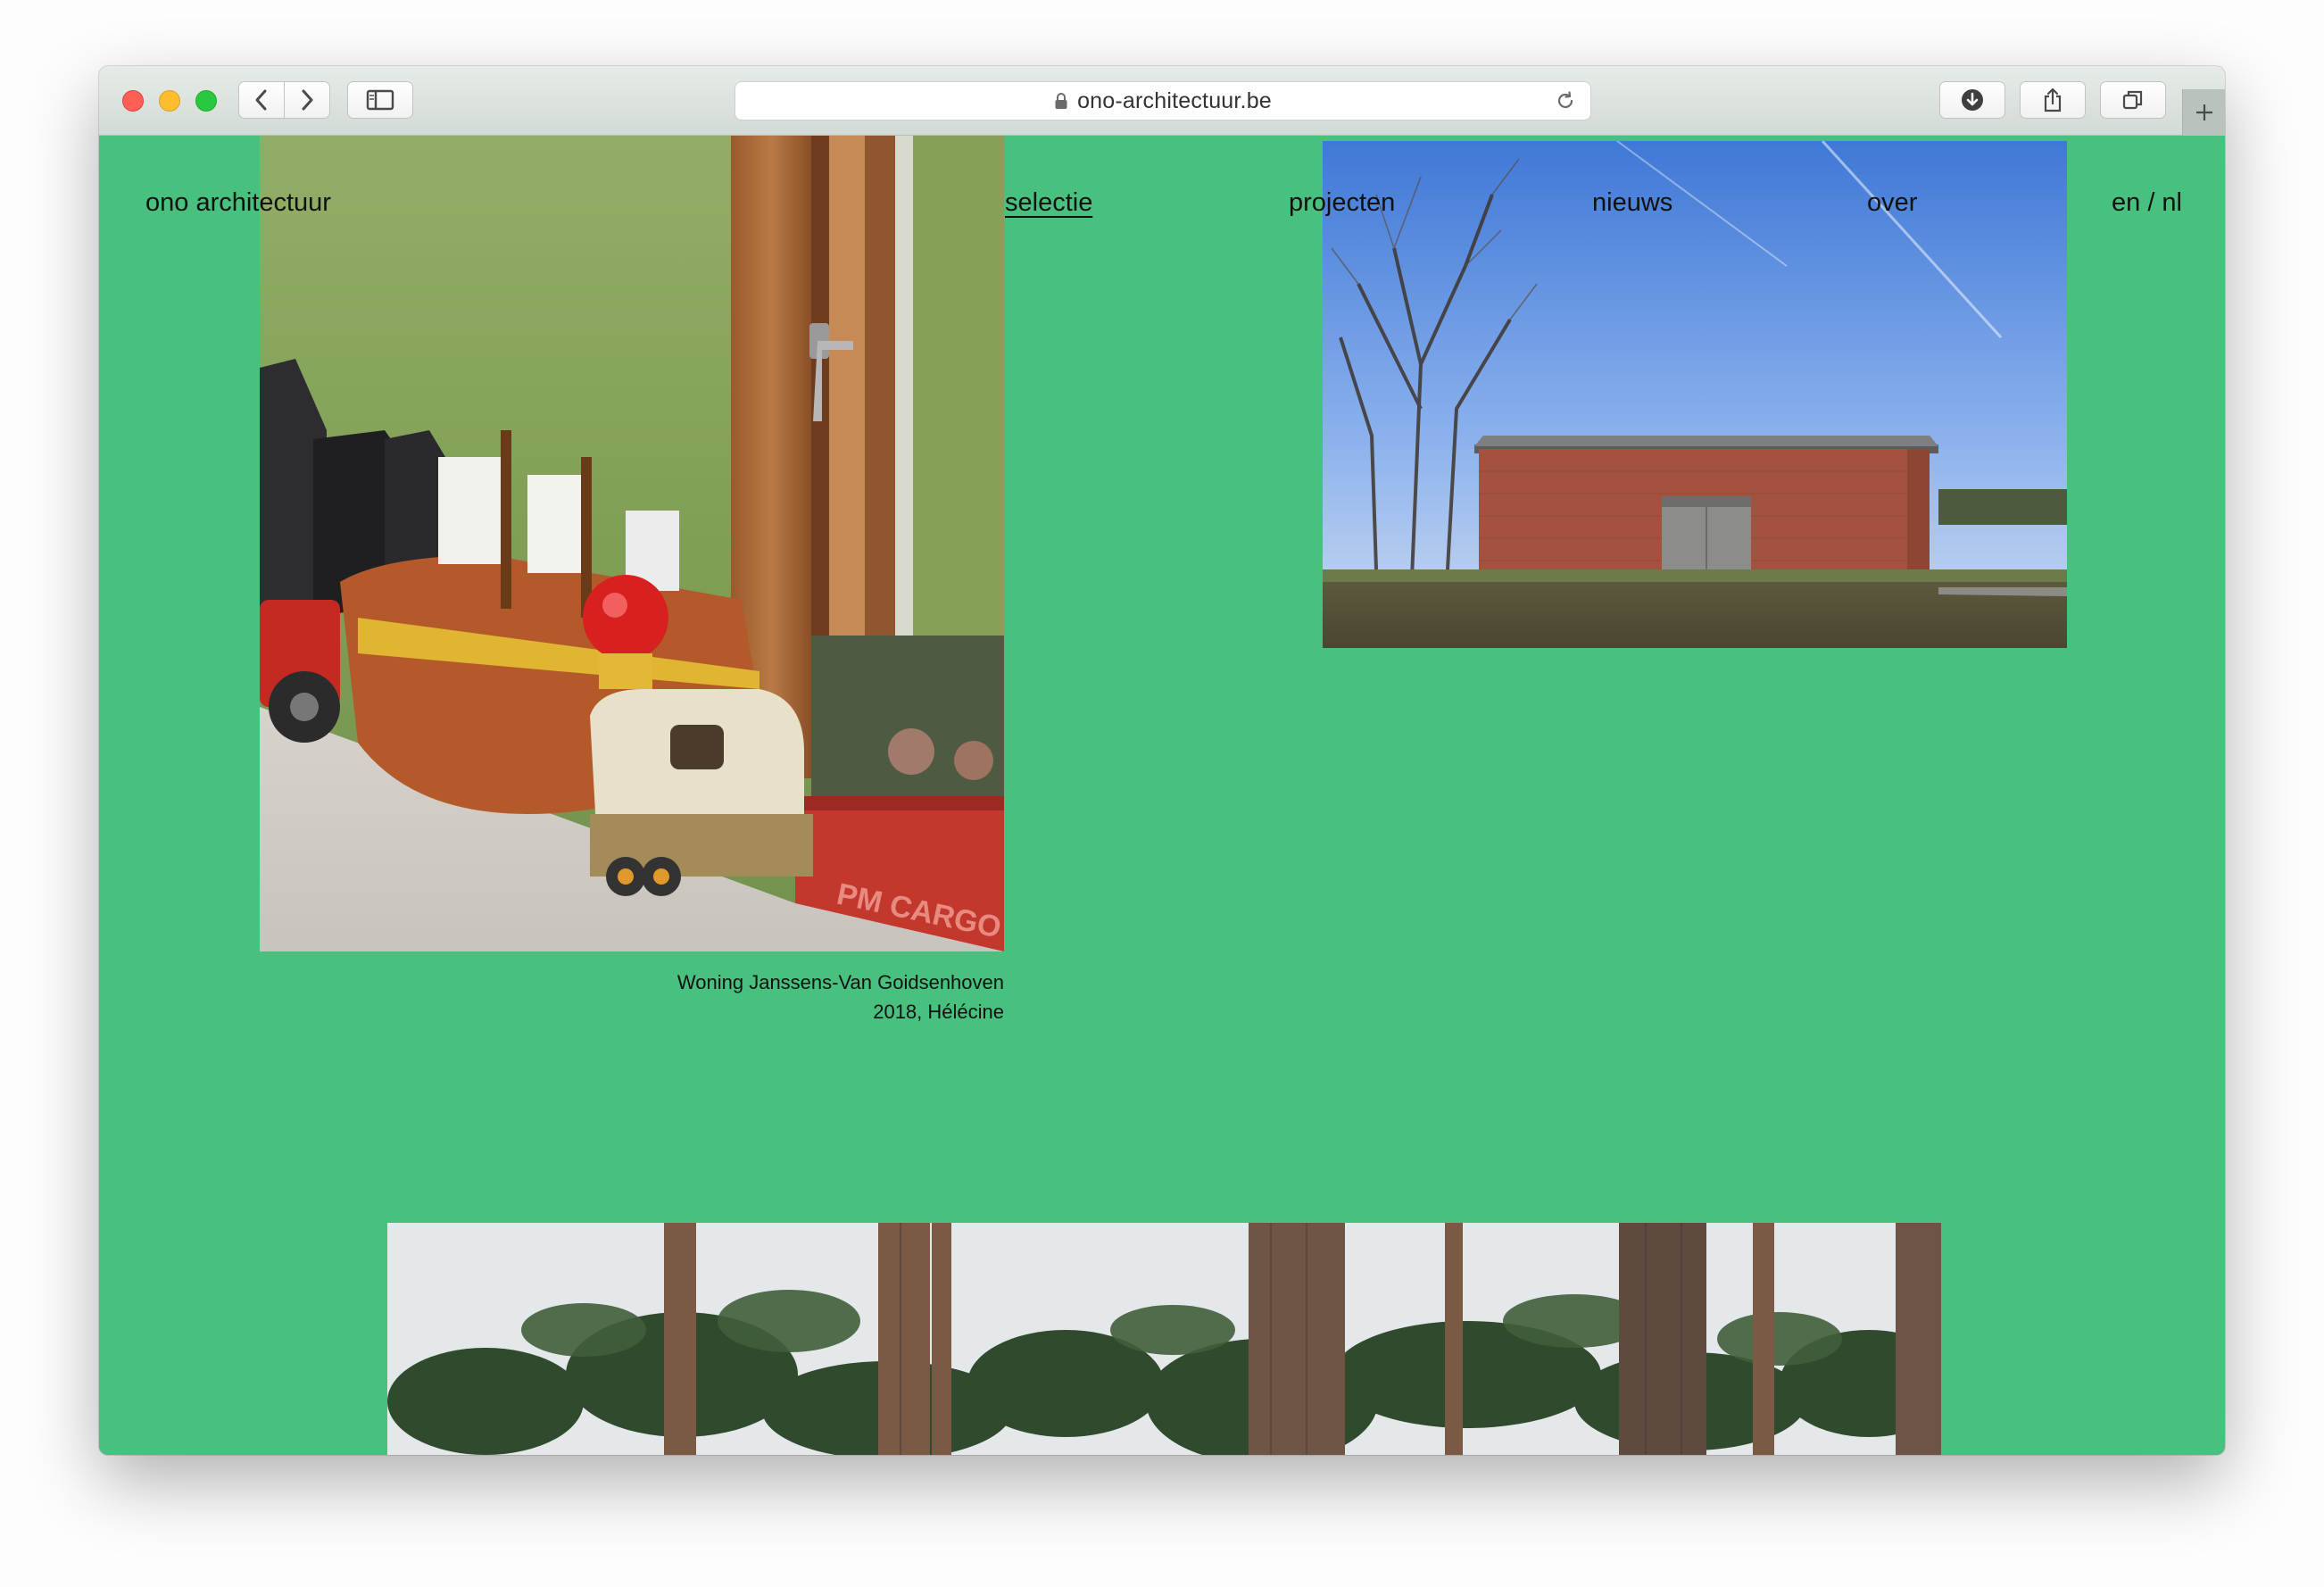 The width and height of the screenshot is (2324, 1587). I want to click on nav-link-over: over, so click(1892, 202).